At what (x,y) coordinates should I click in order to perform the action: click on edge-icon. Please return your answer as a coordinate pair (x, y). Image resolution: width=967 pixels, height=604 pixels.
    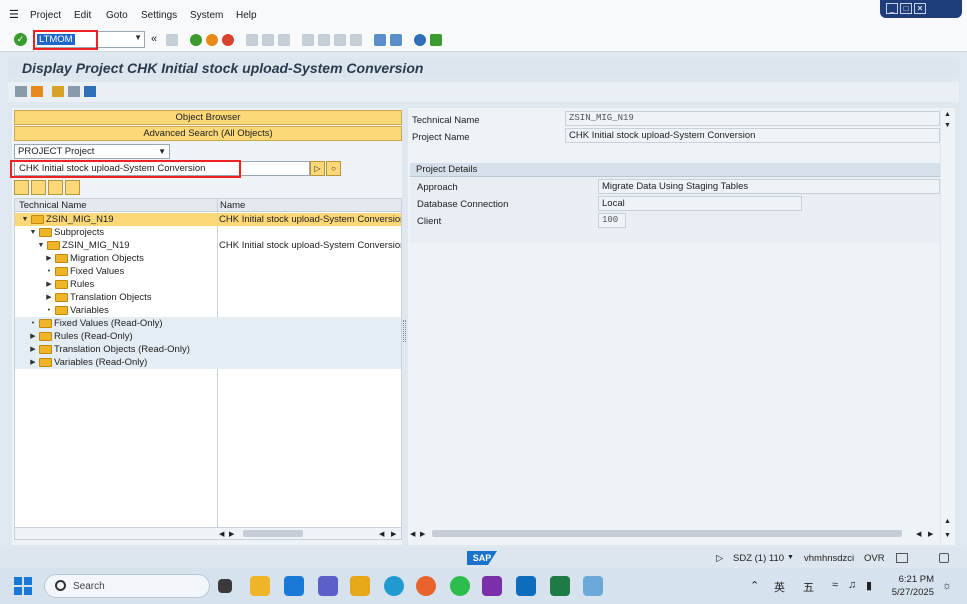
    Looking at the image, I should click on (394, 586).